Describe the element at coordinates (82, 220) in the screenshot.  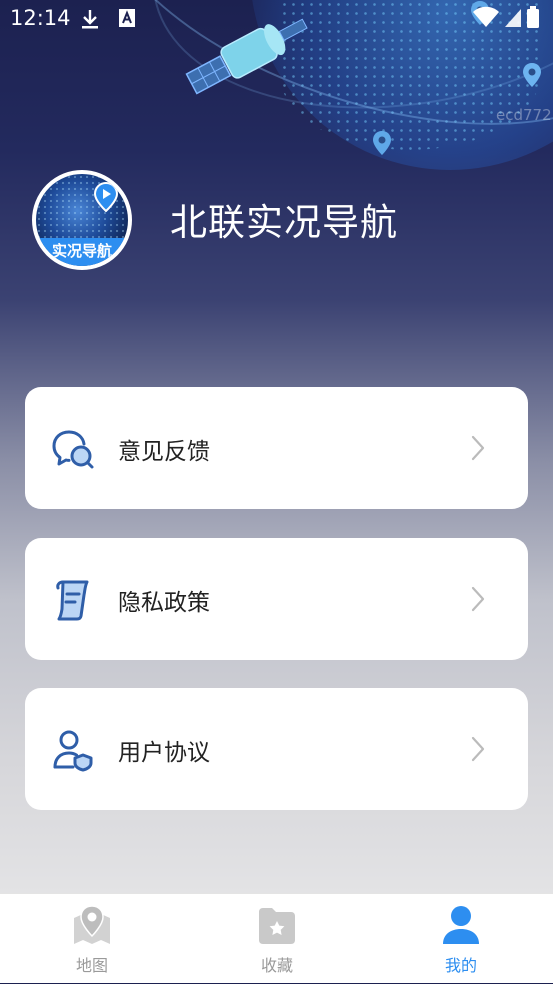
I see `avatar: 实况导航` at that location.